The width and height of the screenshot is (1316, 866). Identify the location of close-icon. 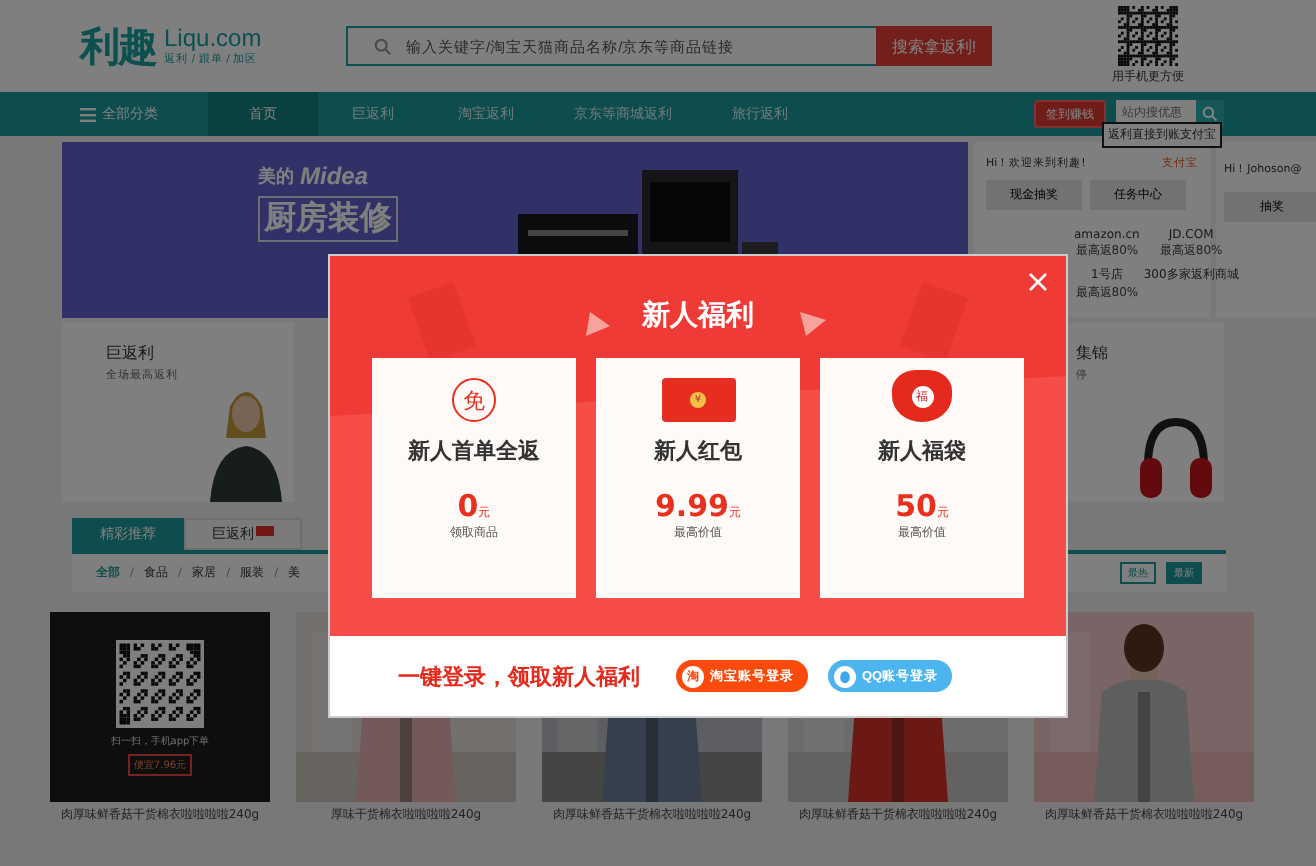
(1038, 282).